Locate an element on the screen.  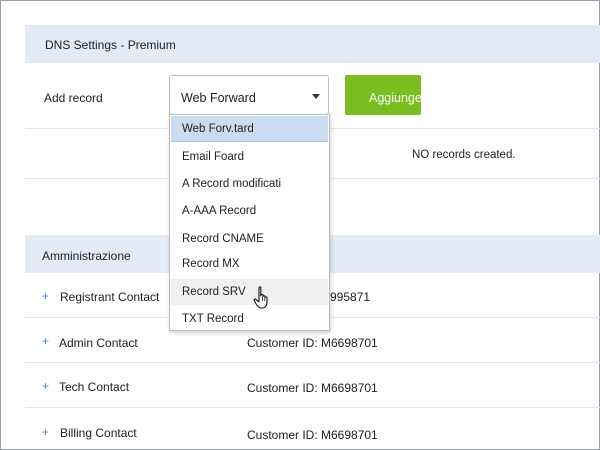
option-email-forward: Email Foard is located at coordinates (249, 157).